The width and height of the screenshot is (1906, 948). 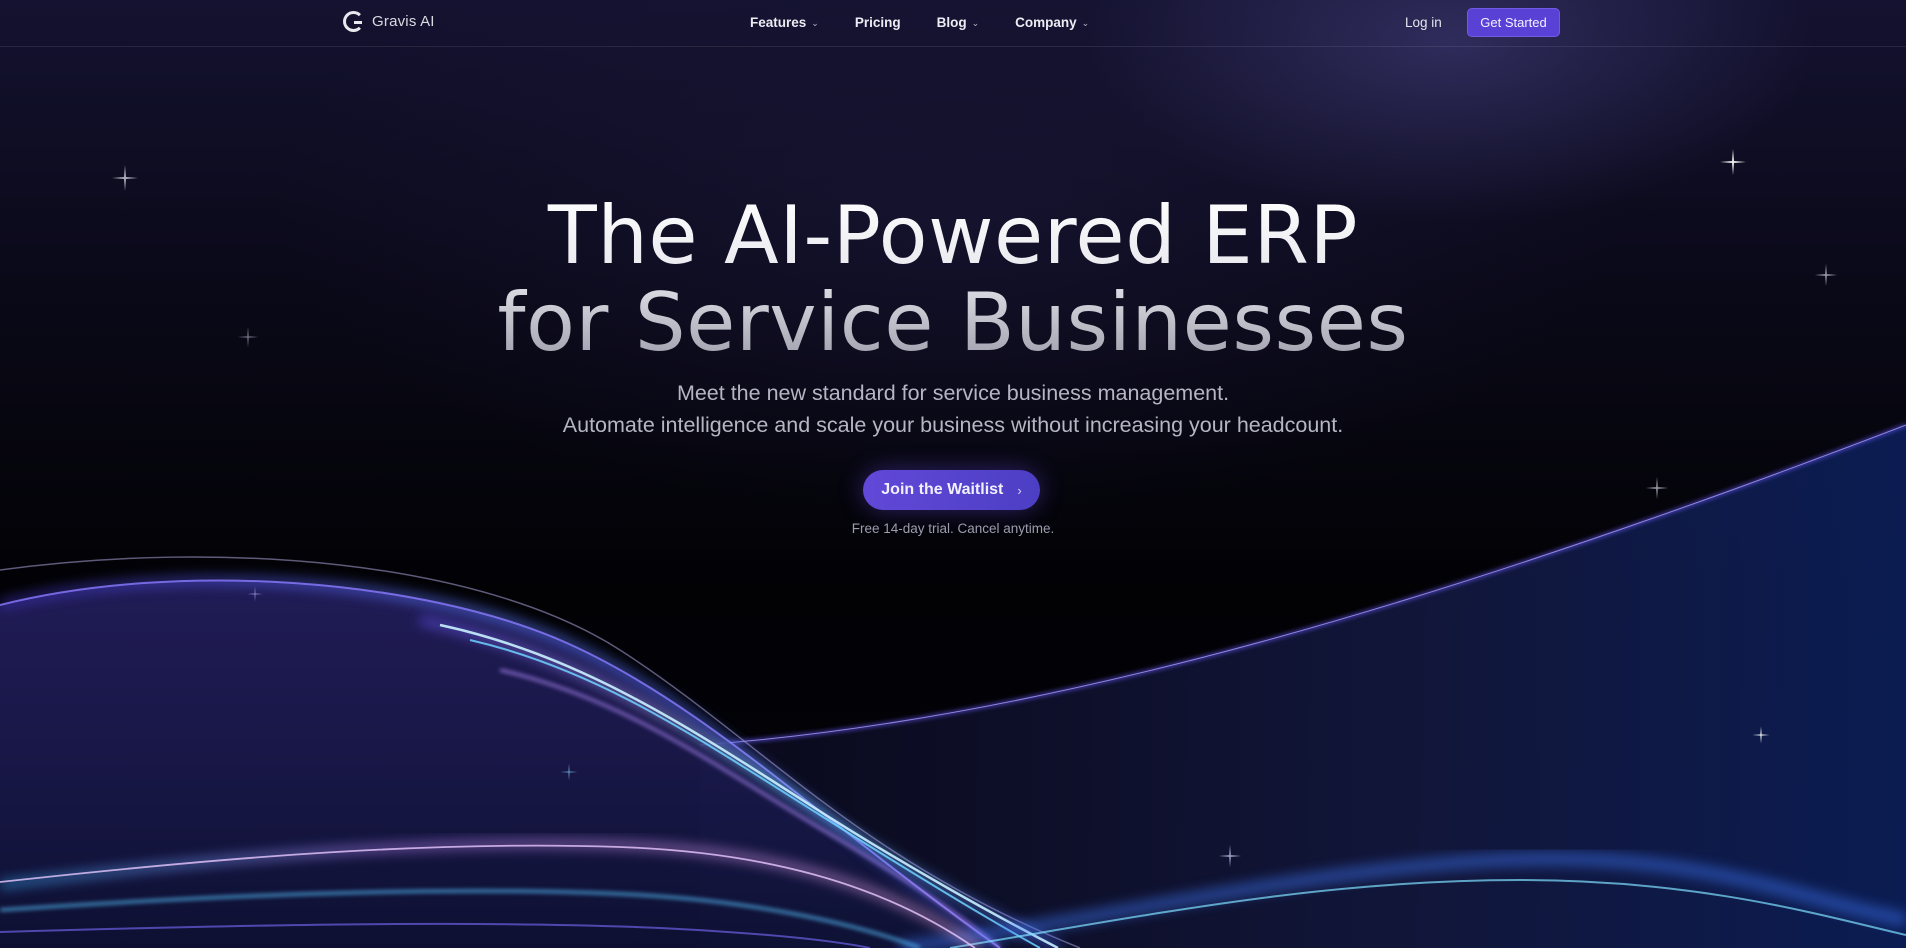 I want to click on nav-item-features: Features ⌄, so click(x=784, y=22).